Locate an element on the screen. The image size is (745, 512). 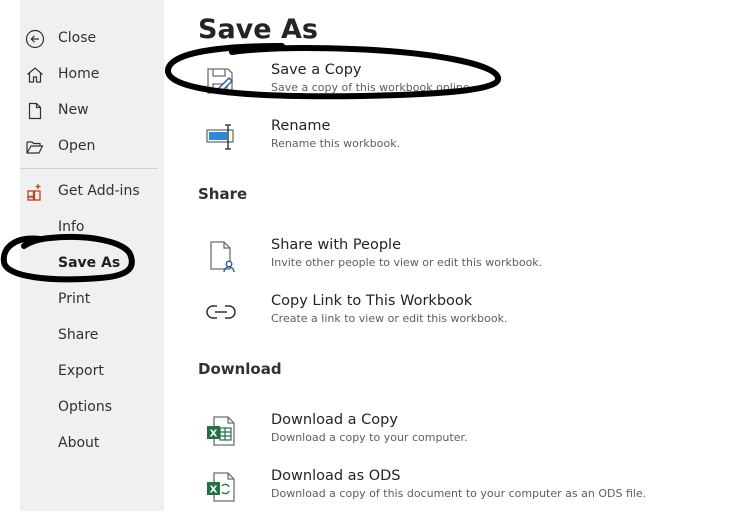
nav-save-as-label: Save As is located at coordinates (89, 263).